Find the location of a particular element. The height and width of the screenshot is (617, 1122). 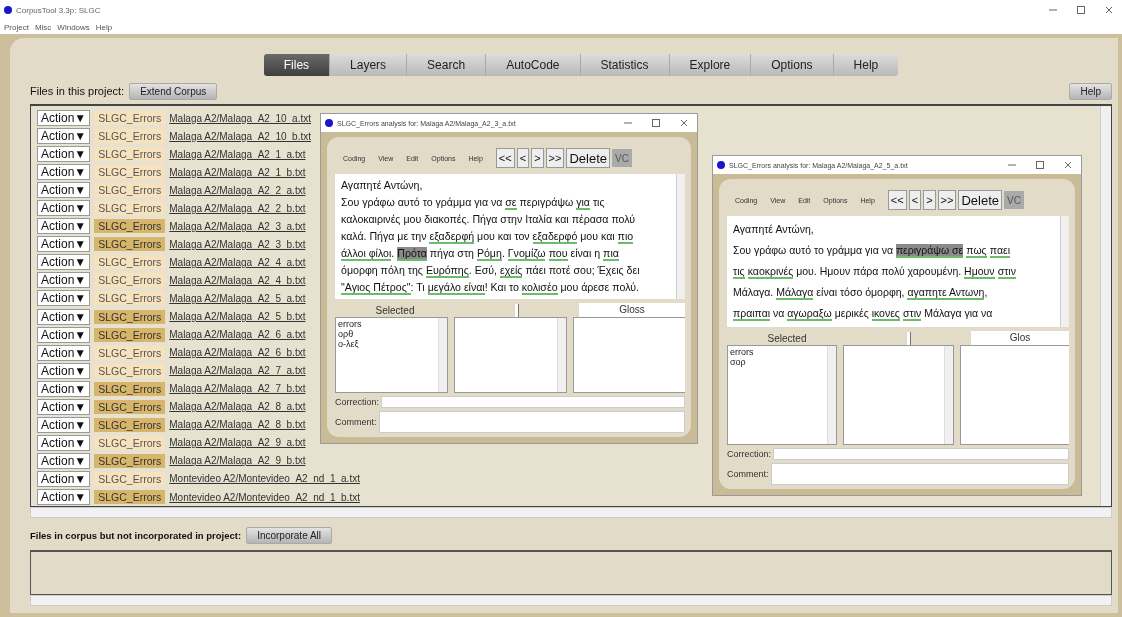

file-link: Malaga A2/Malaga_A2_3_a.txt is located at coordinates (237, 226).